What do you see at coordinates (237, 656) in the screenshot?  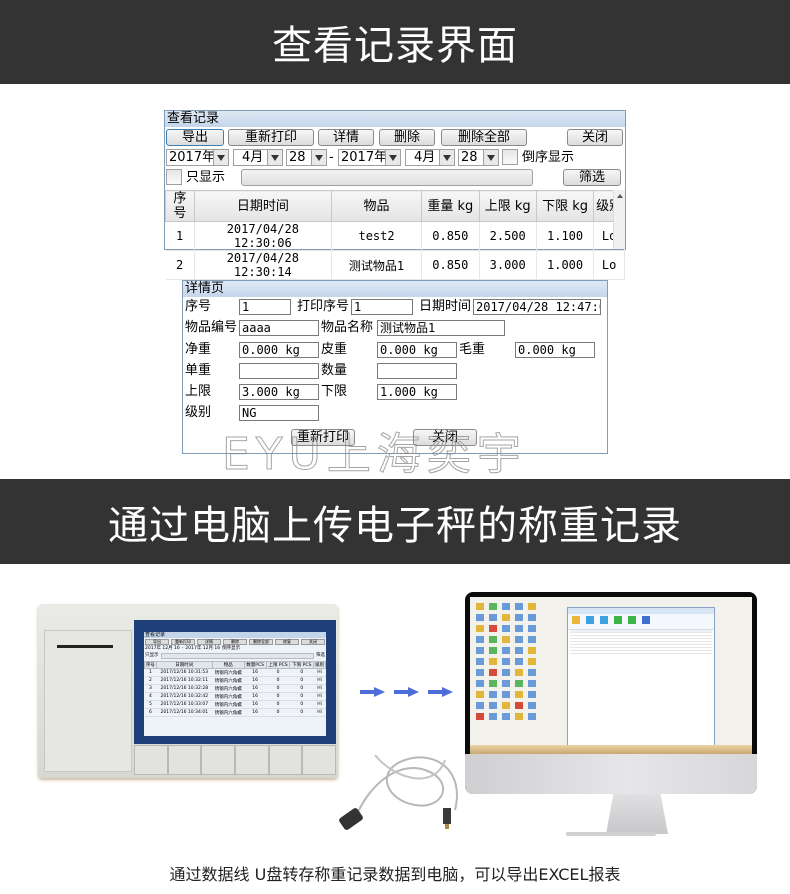 I see `device-filter-input` at bounding box center [237, 656].